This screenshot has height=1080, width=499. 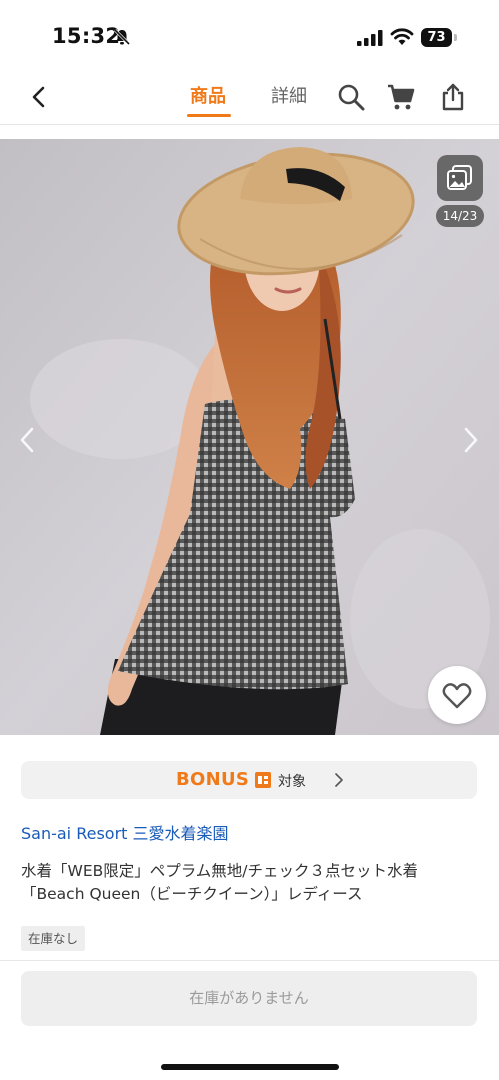 I want to click on status-time: 15:32, so click(x=86, y=36).